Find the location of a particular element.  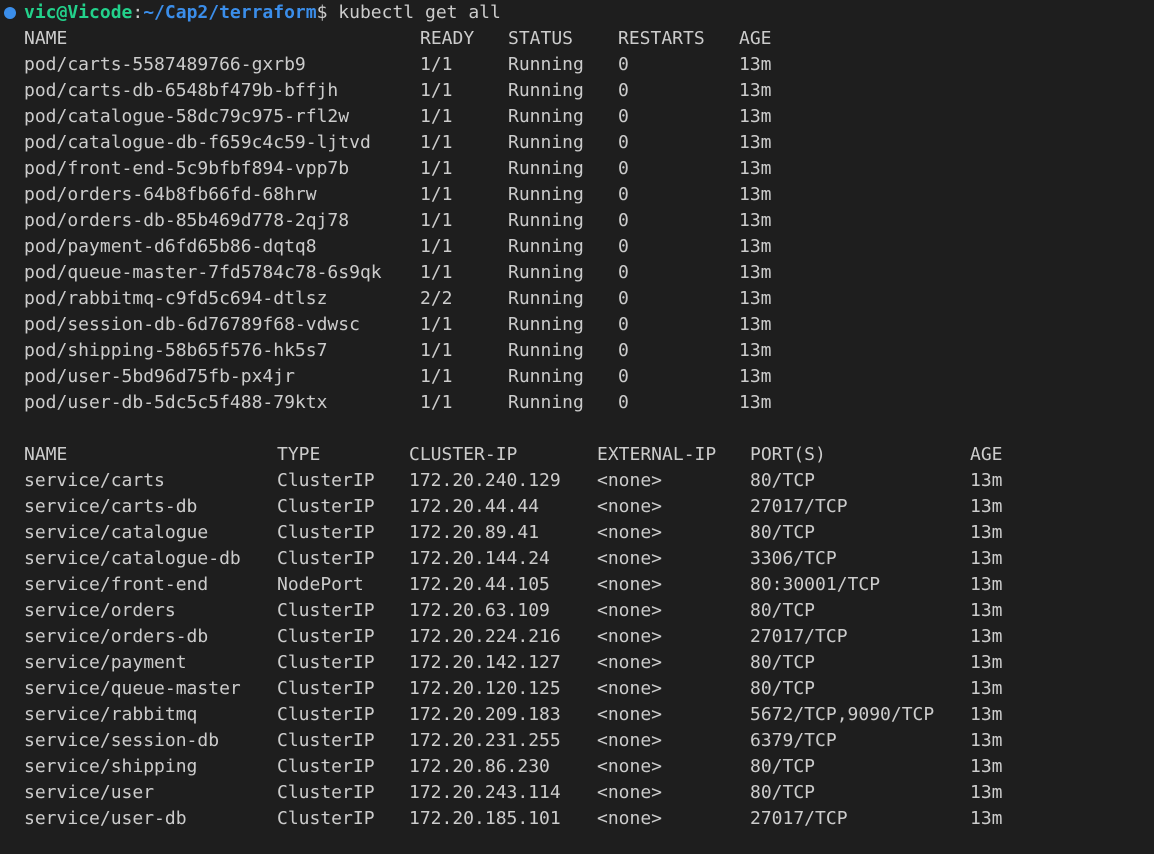

service-cluster-ip: 172.20.63.109 is located at coordinates (479, 610).